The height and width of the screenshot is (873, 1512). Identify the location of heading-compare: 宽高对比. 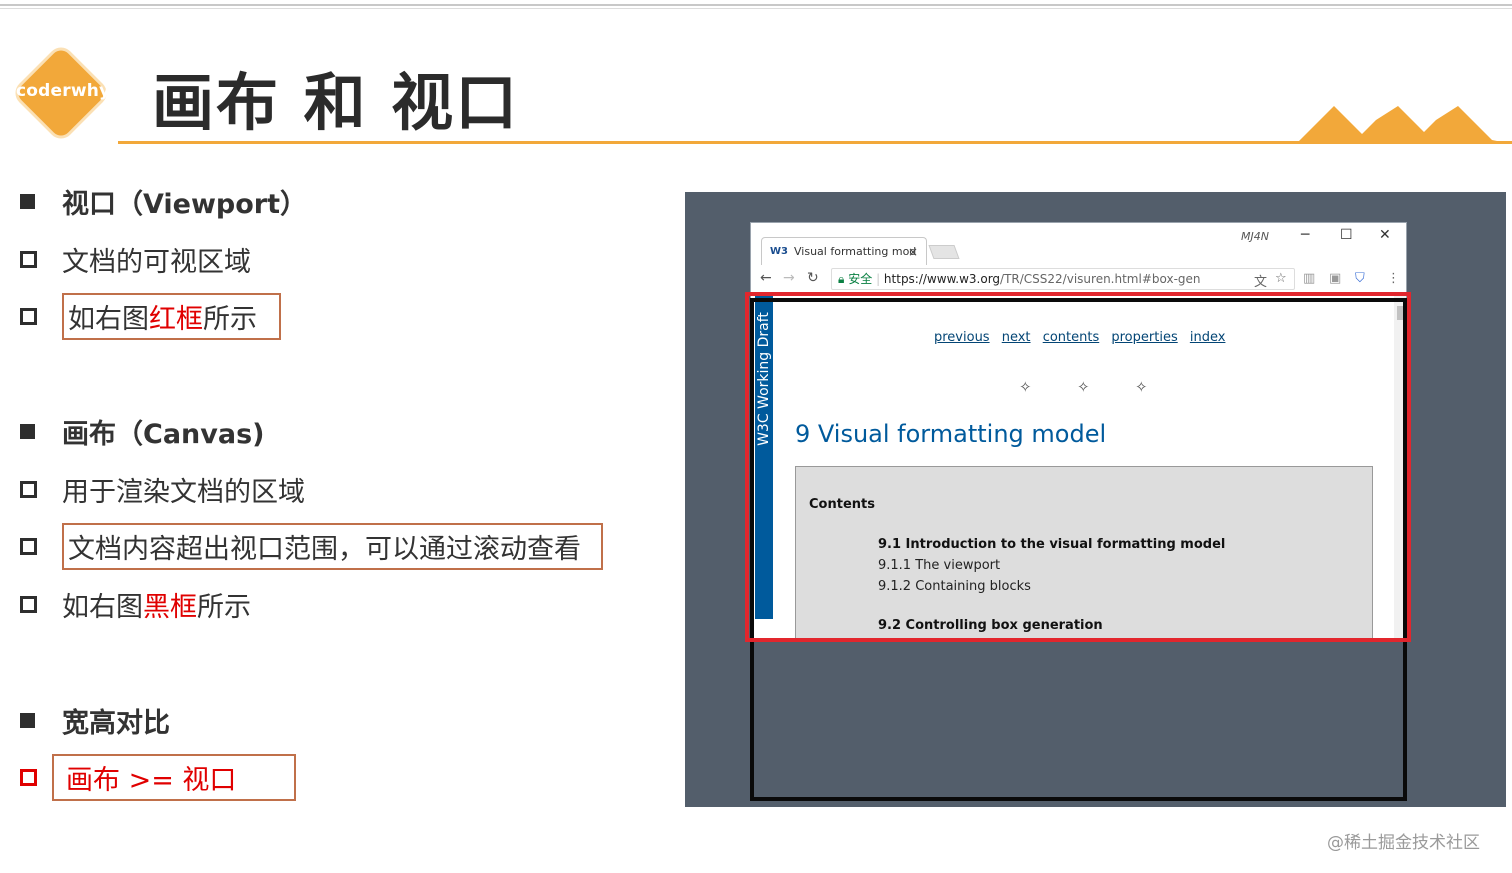
(116, 723).